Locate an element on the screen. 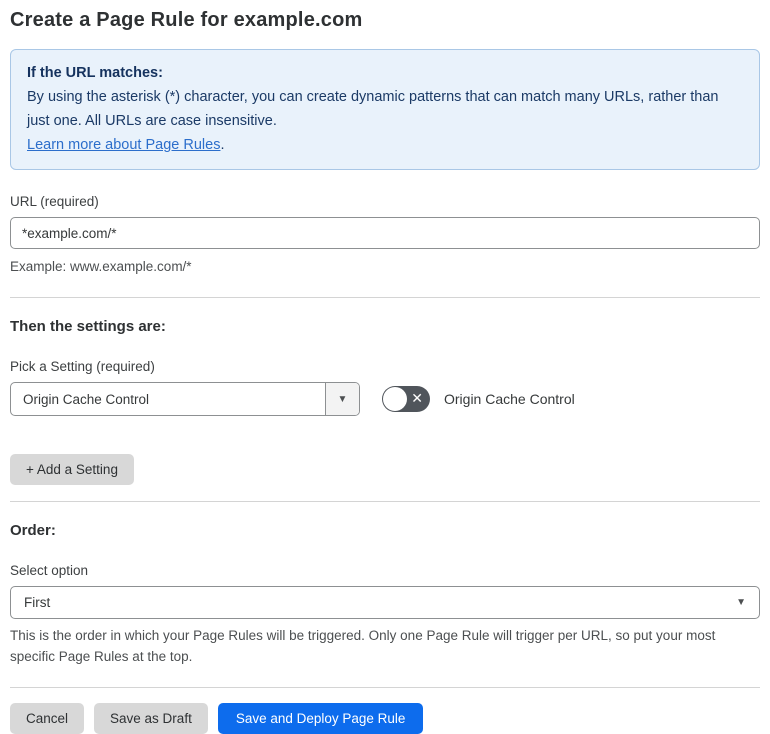  url-input is located at coordinates (385, 233).